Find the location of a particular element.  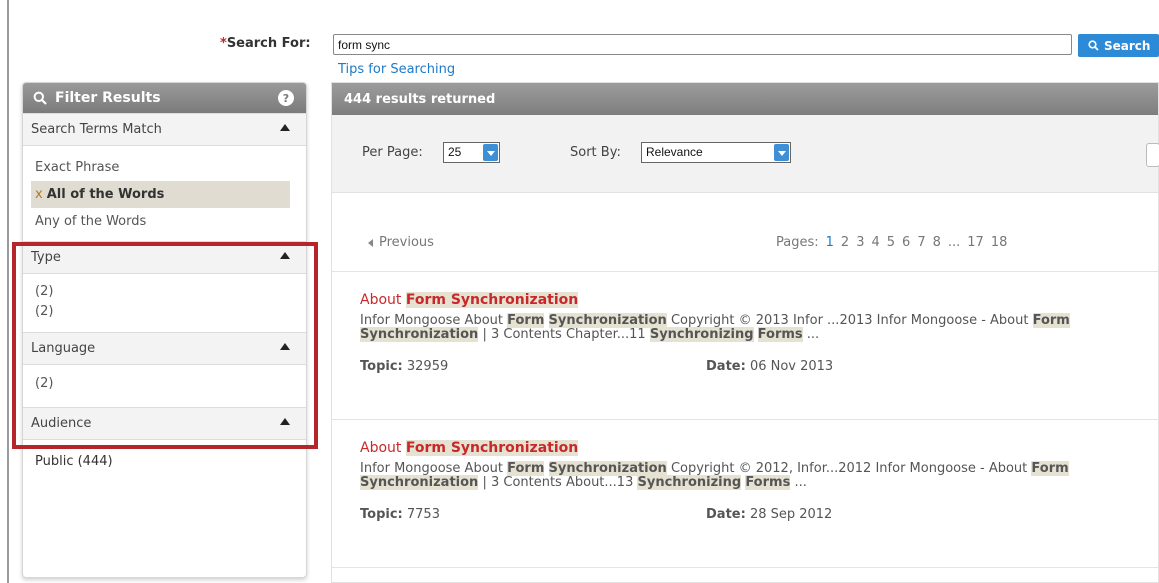

result-divider is located at coordinates (745, 575).